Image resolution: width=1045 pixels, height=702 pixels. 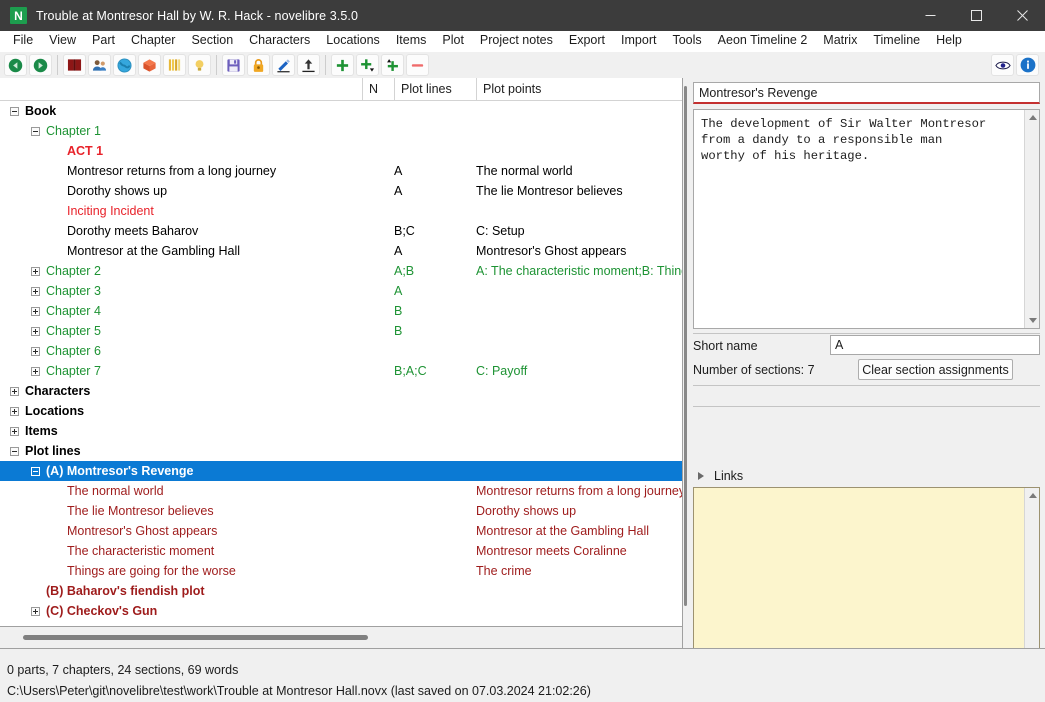 I want to click on menu-matrix: Matrix, so click(x=840, y=41).